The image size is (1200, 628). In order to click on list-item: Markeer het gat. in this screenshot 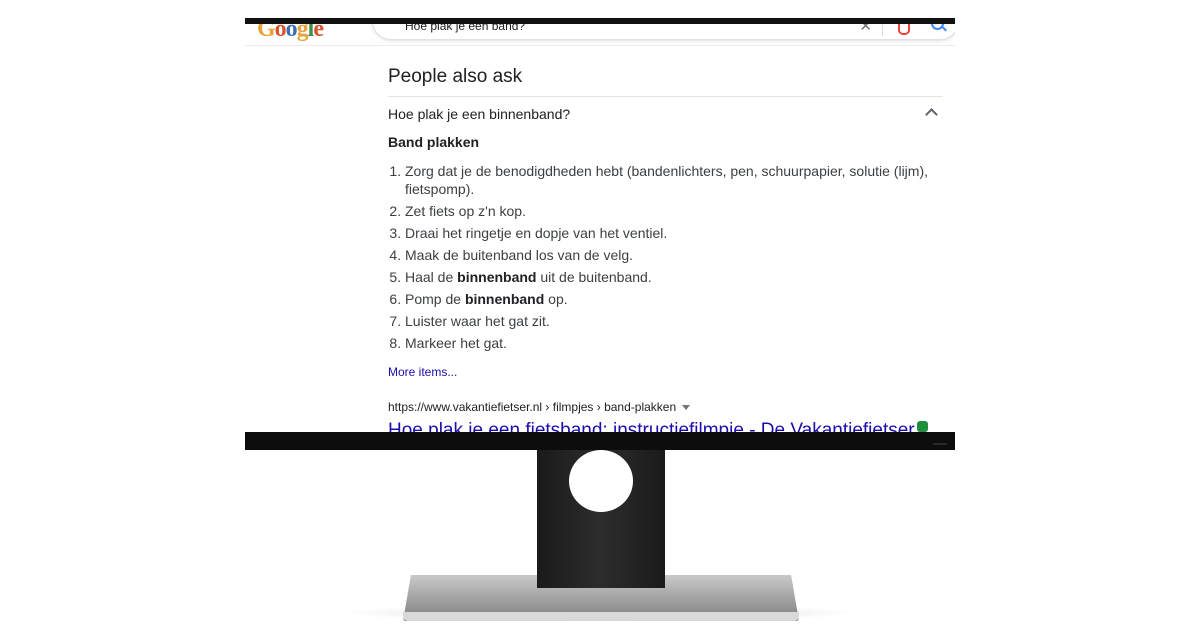, I will do `click(677, 343)`.